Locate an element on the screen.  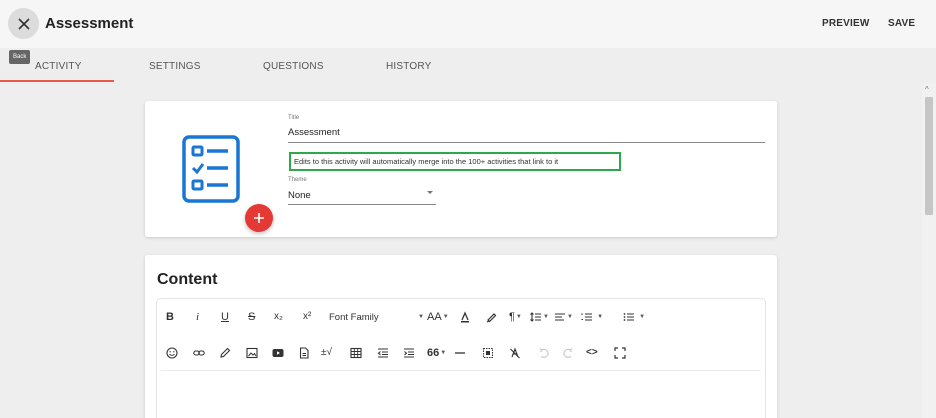
link-icon is located at coordinates (199, 353).